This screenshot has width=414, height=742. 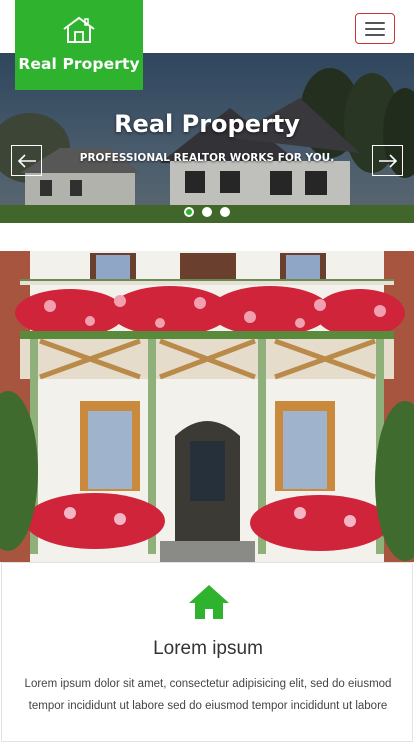 What do you see at coordinates (375, 22) in the screenshot?
I see `hamburger-menu-icon` at bounding box center [375, 22].